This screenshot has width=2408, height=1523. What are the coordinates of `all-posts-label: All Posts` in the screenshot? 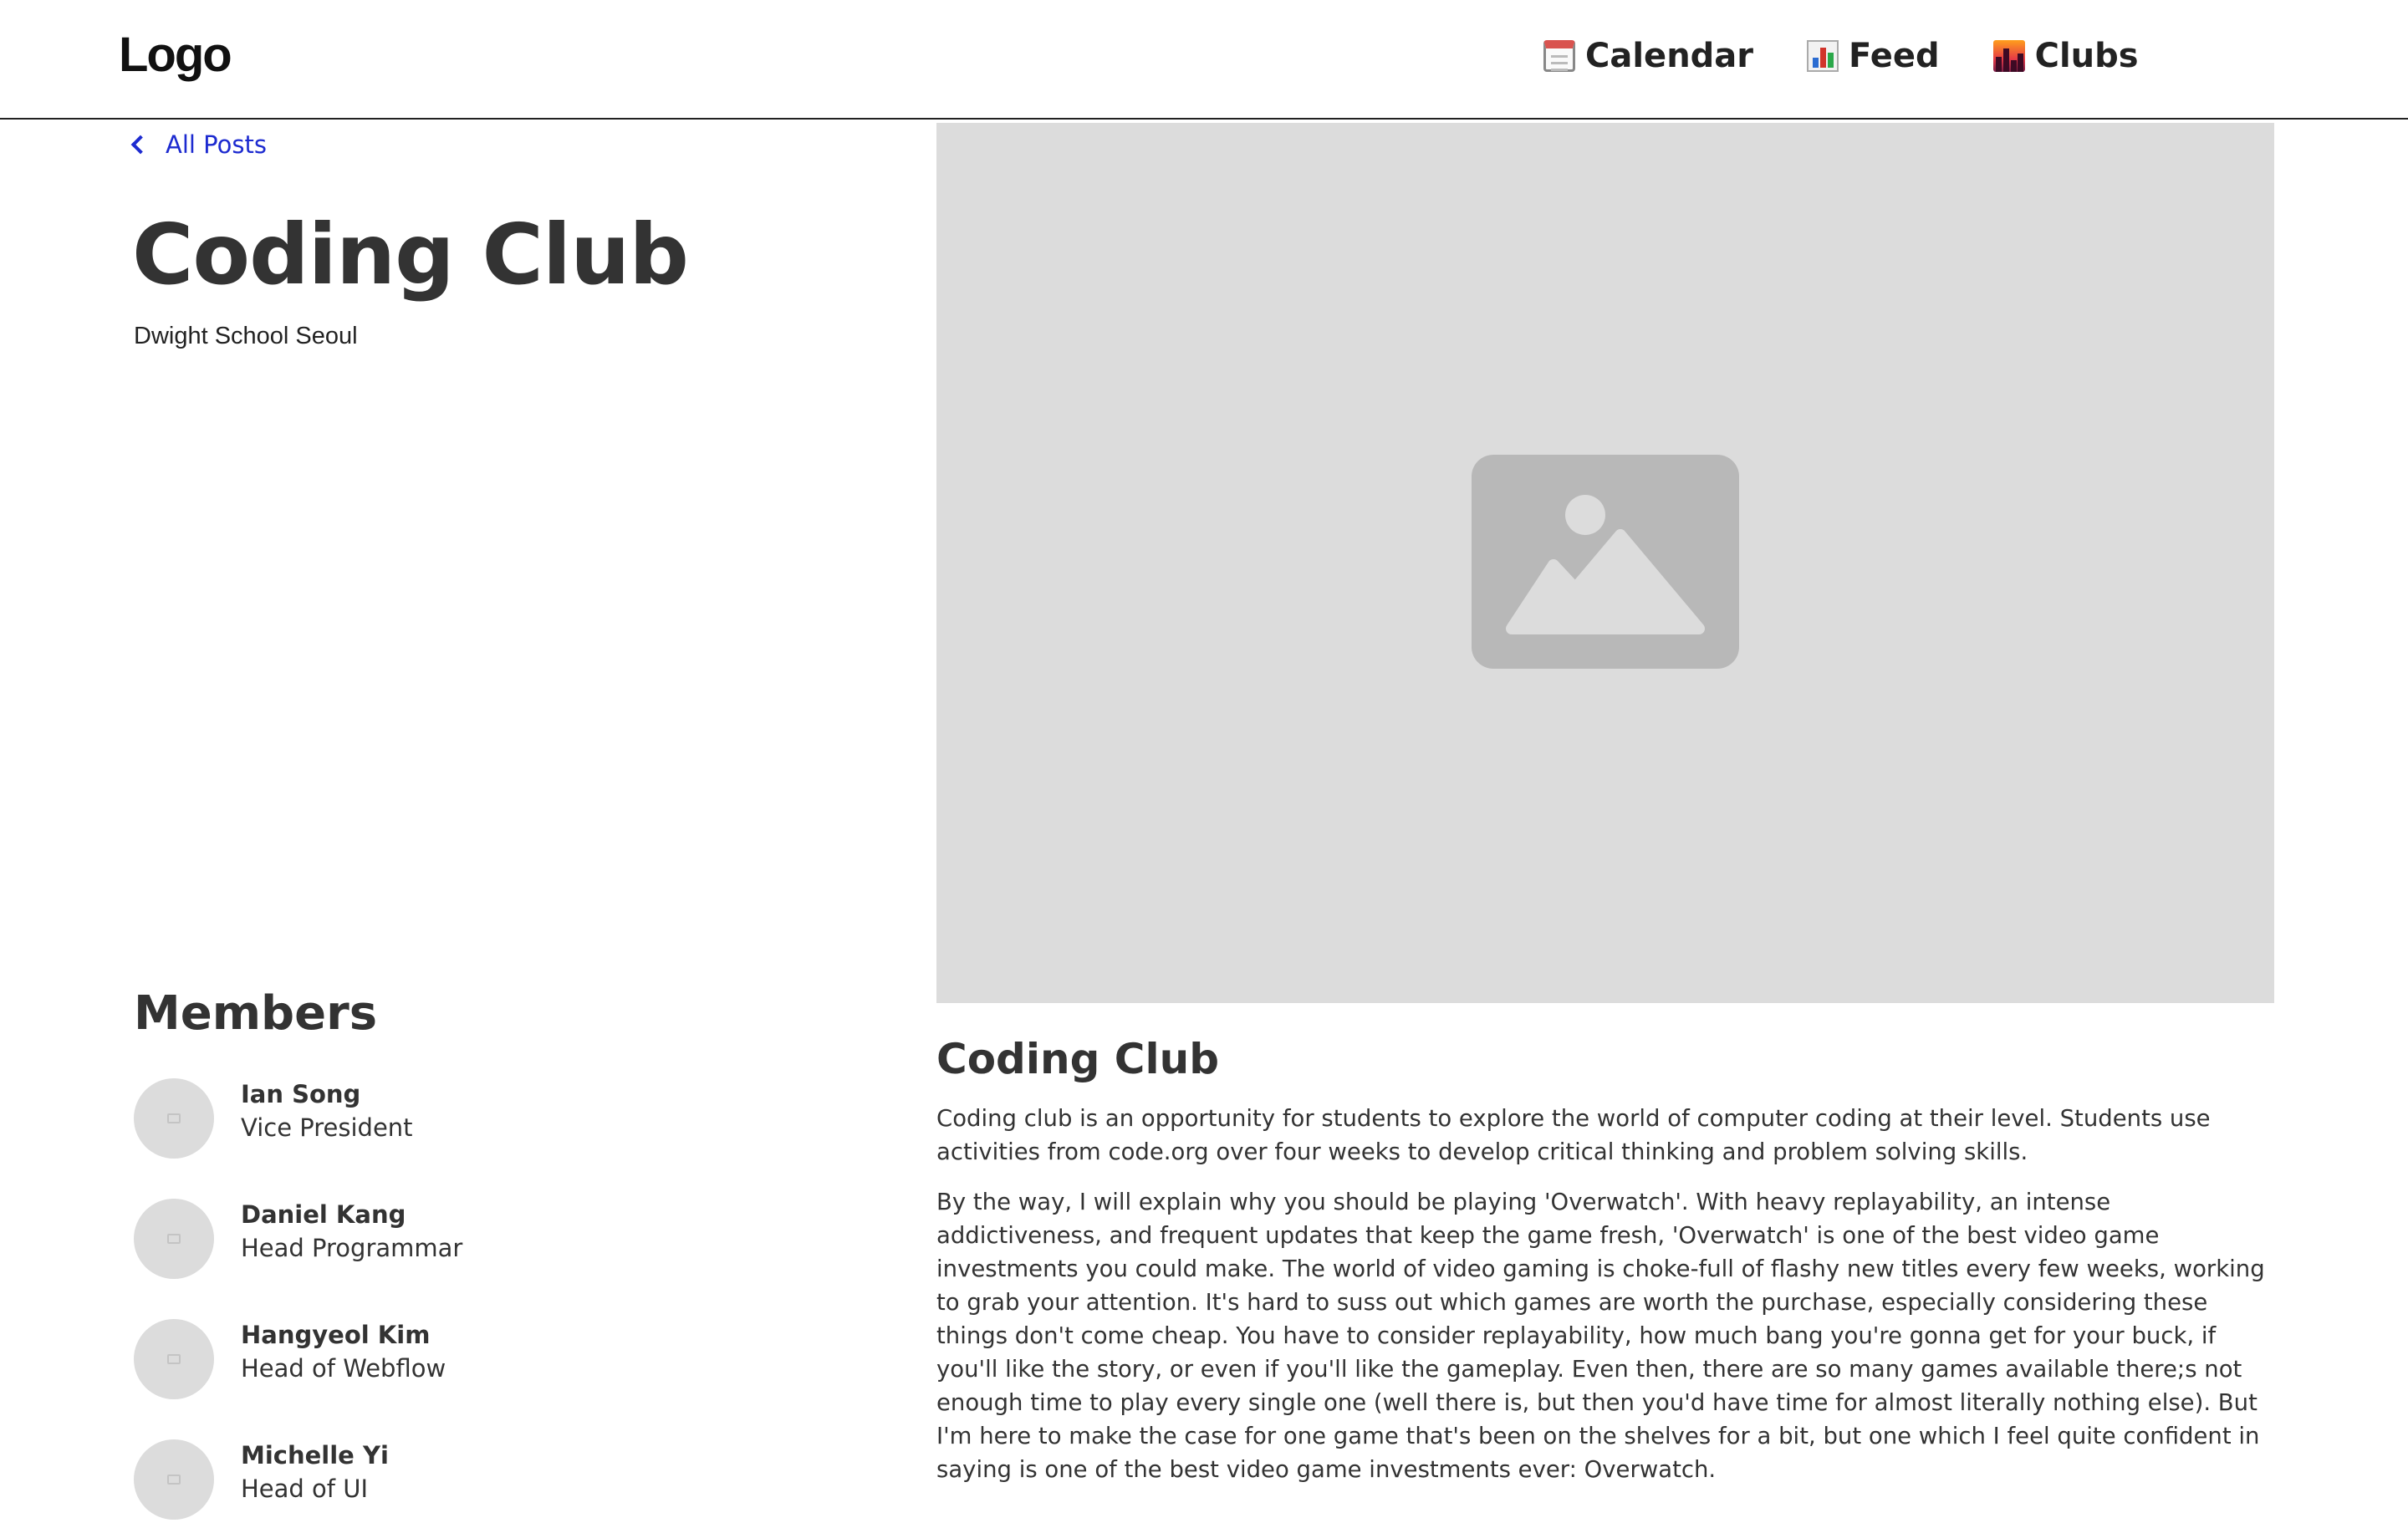 It's located at (217, 144).